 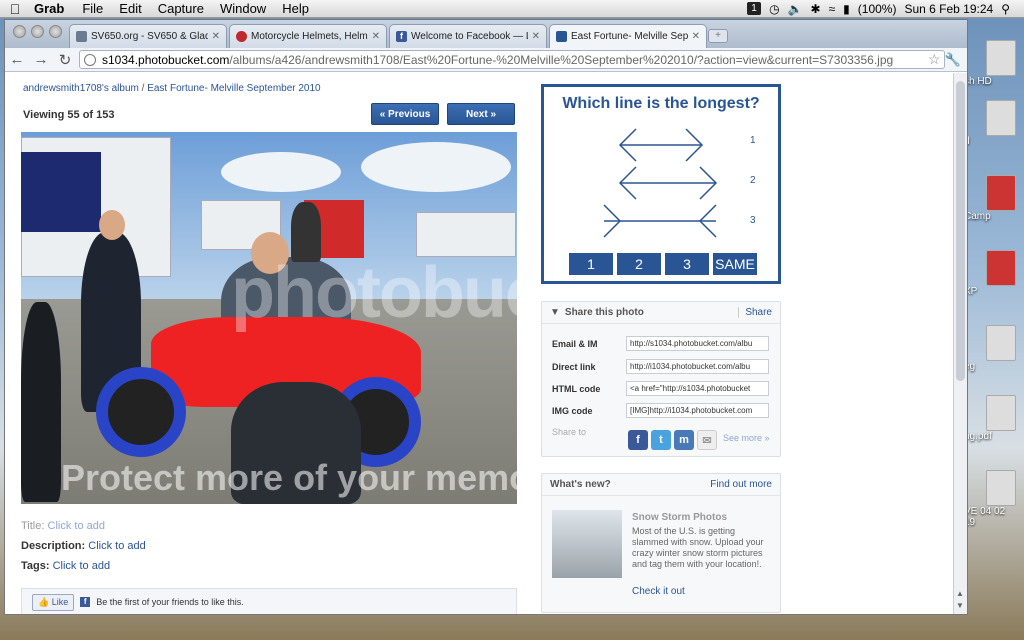 What do you see at coordinates (405, 114) in the screenshot?
I see `previous-button: « Previous` at bounding box center [405, 114].